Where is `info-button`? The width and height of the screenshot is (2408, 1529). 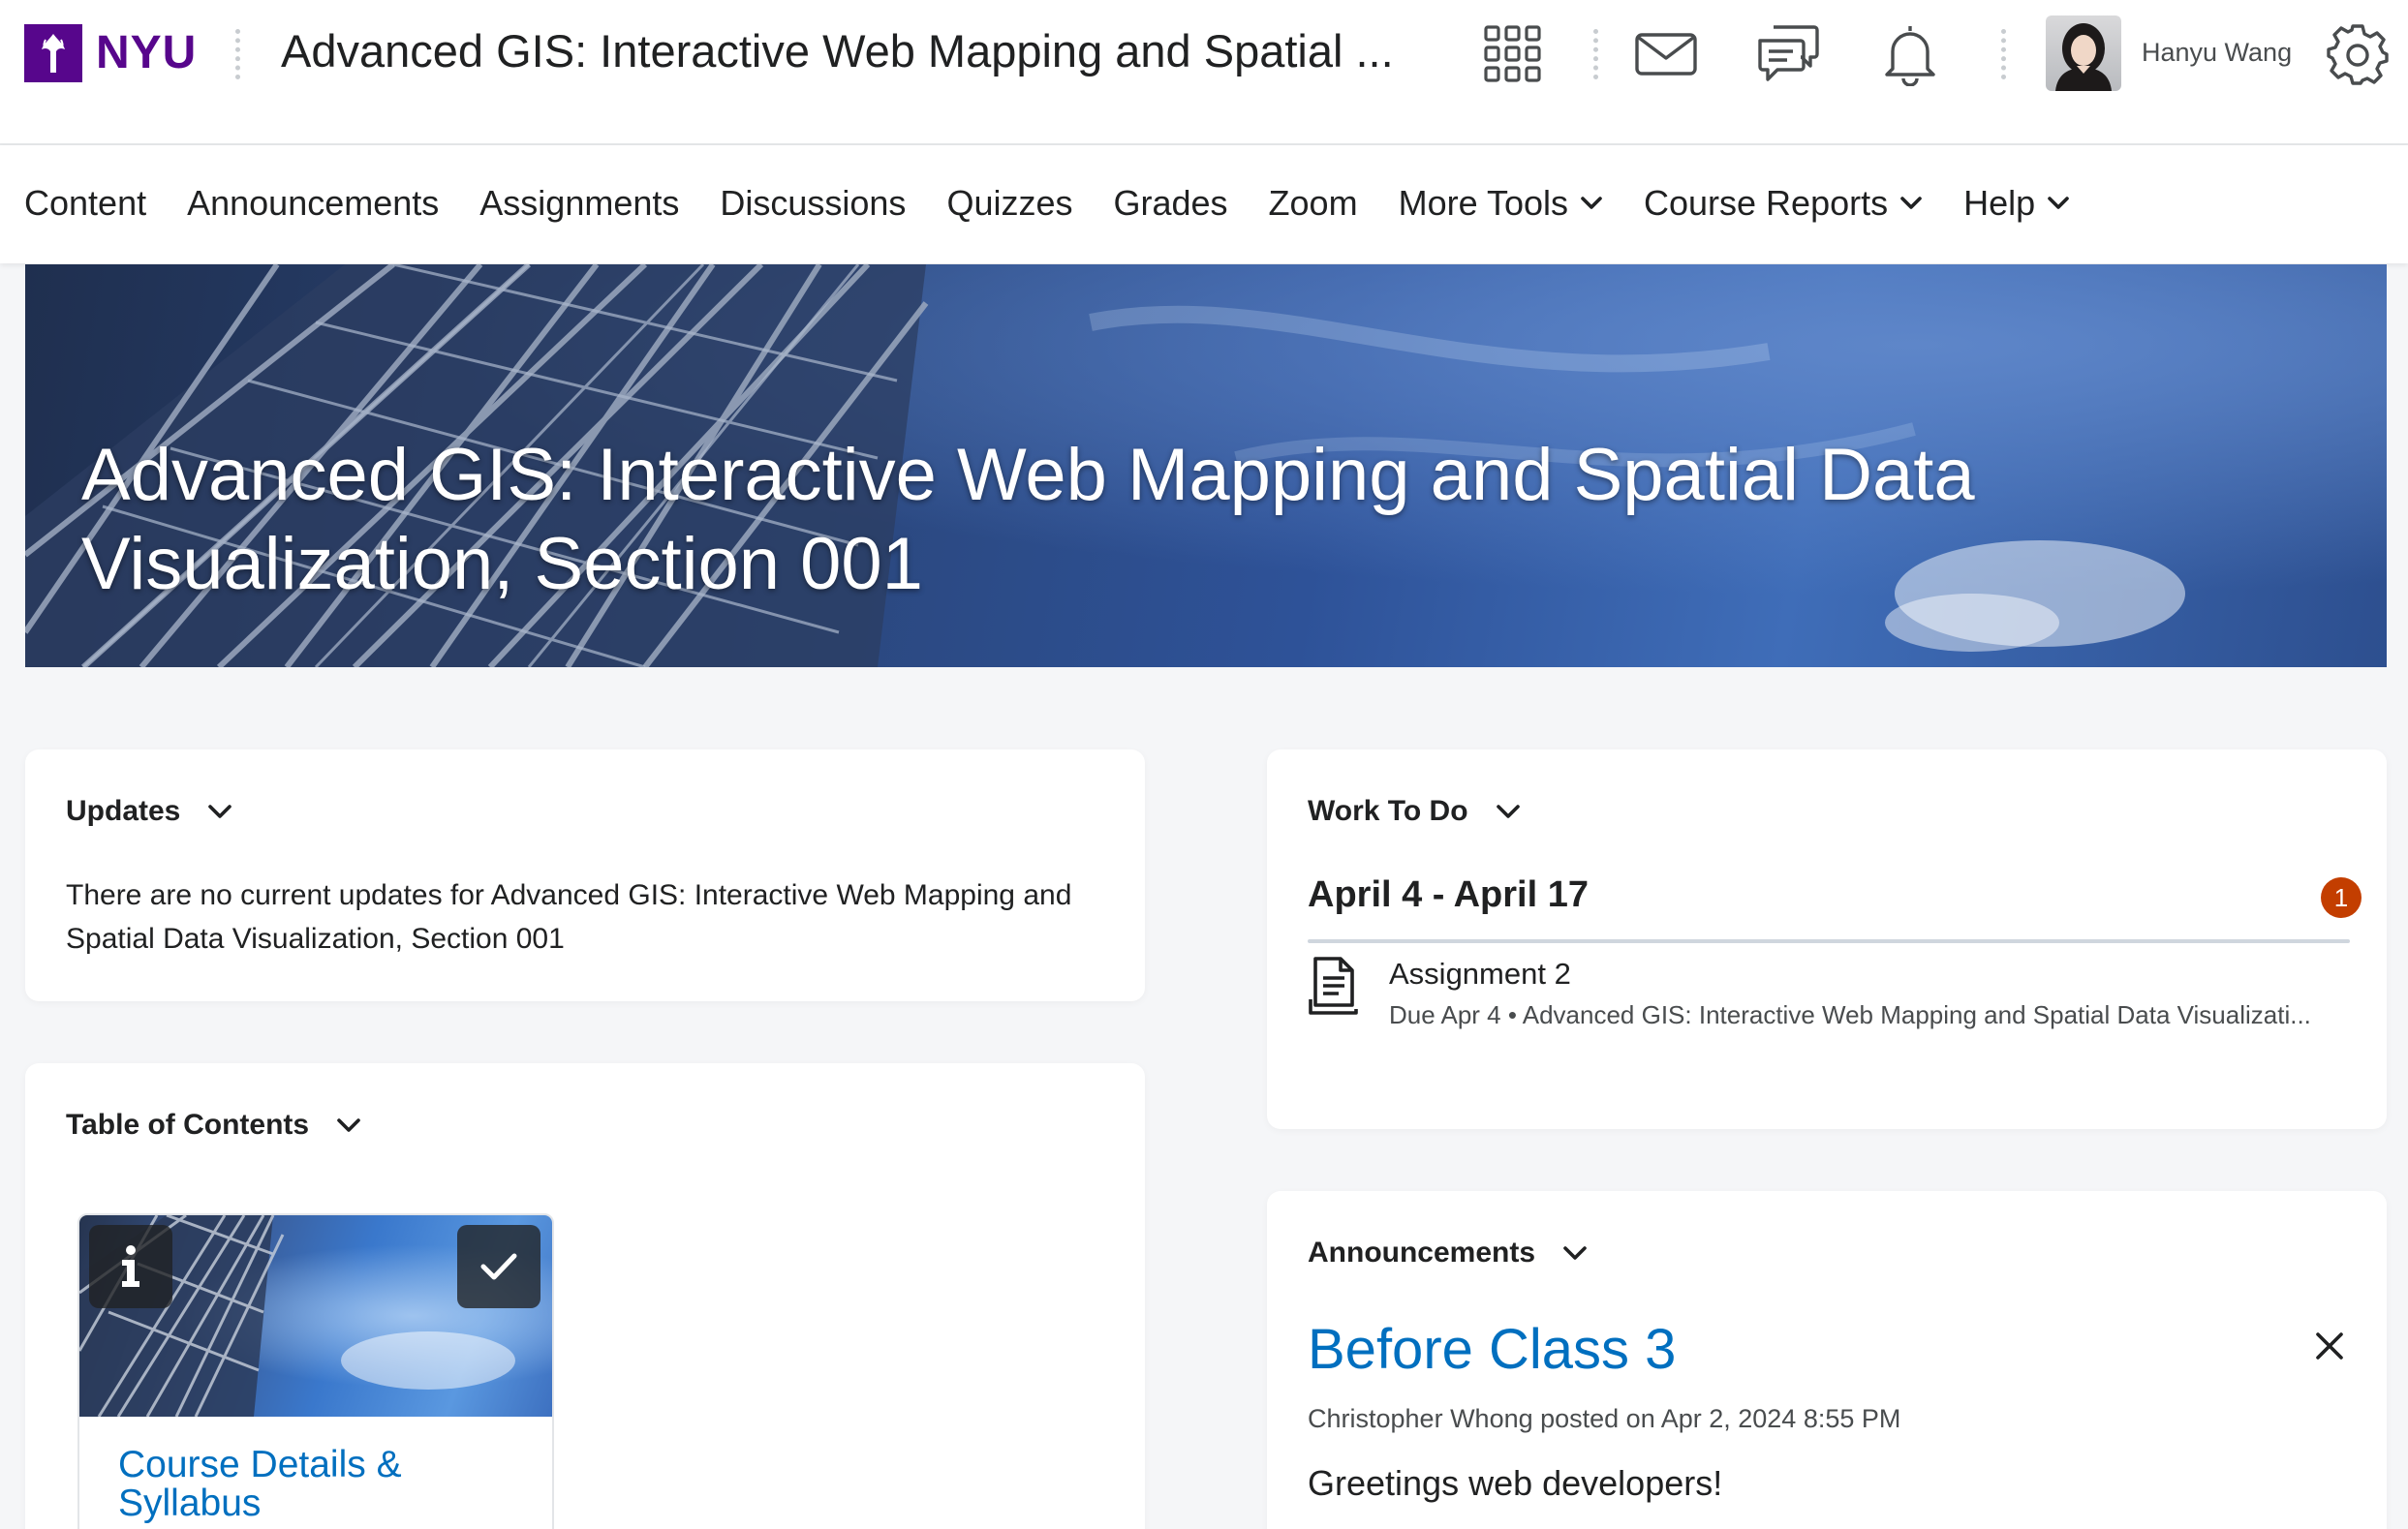
info-button is located at coordinates (130, 1266).